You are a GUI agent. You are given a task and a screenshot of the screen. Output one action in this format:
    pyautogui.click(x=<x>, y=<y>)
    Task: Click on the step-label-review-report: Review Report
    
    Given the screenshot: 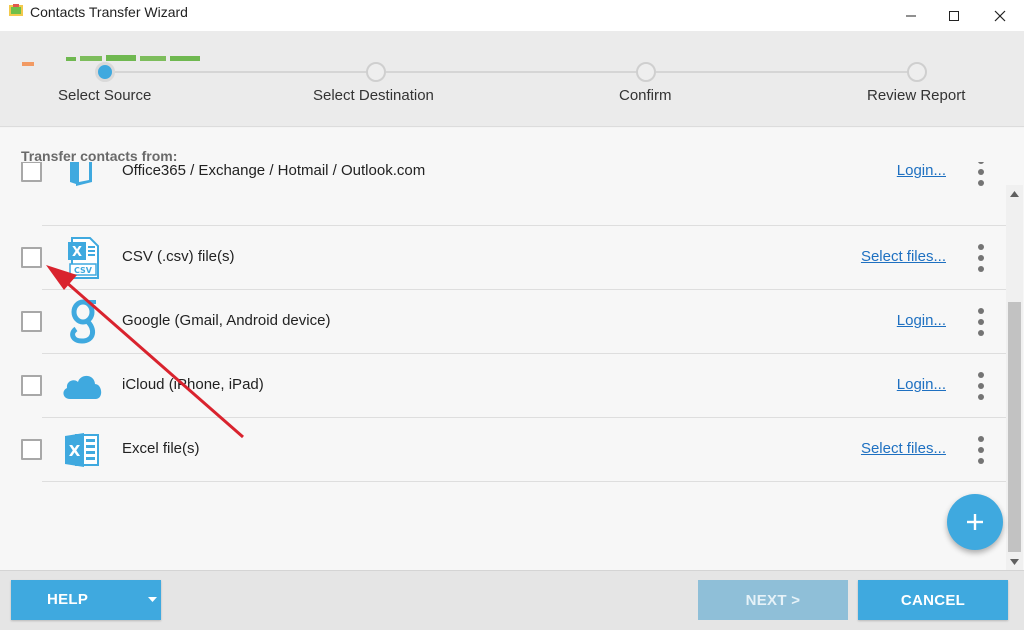 What is the action you would take?
    pyautogui.click(x=916, y=95)
    